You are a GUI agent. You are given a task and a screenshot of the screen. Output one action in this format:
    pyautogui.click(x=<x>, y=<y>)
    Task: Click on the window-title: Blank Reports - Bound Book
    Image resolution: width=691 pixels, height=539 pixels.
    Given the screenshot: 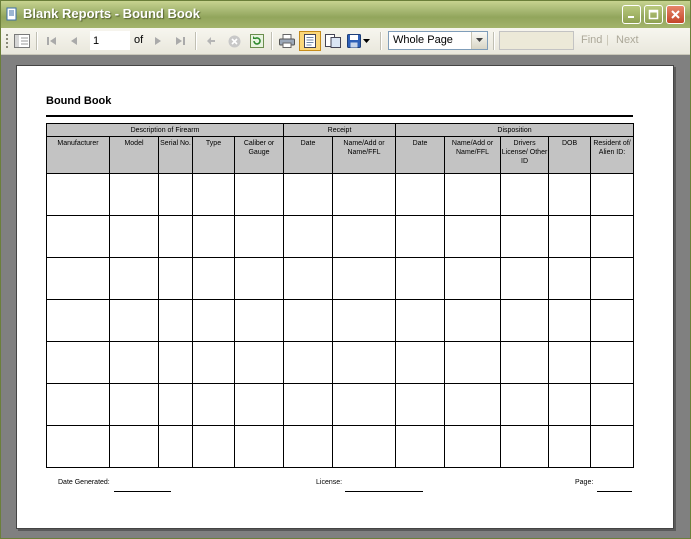 What is the action you would take?
    pyautogui.click(x=111, y=13)
    